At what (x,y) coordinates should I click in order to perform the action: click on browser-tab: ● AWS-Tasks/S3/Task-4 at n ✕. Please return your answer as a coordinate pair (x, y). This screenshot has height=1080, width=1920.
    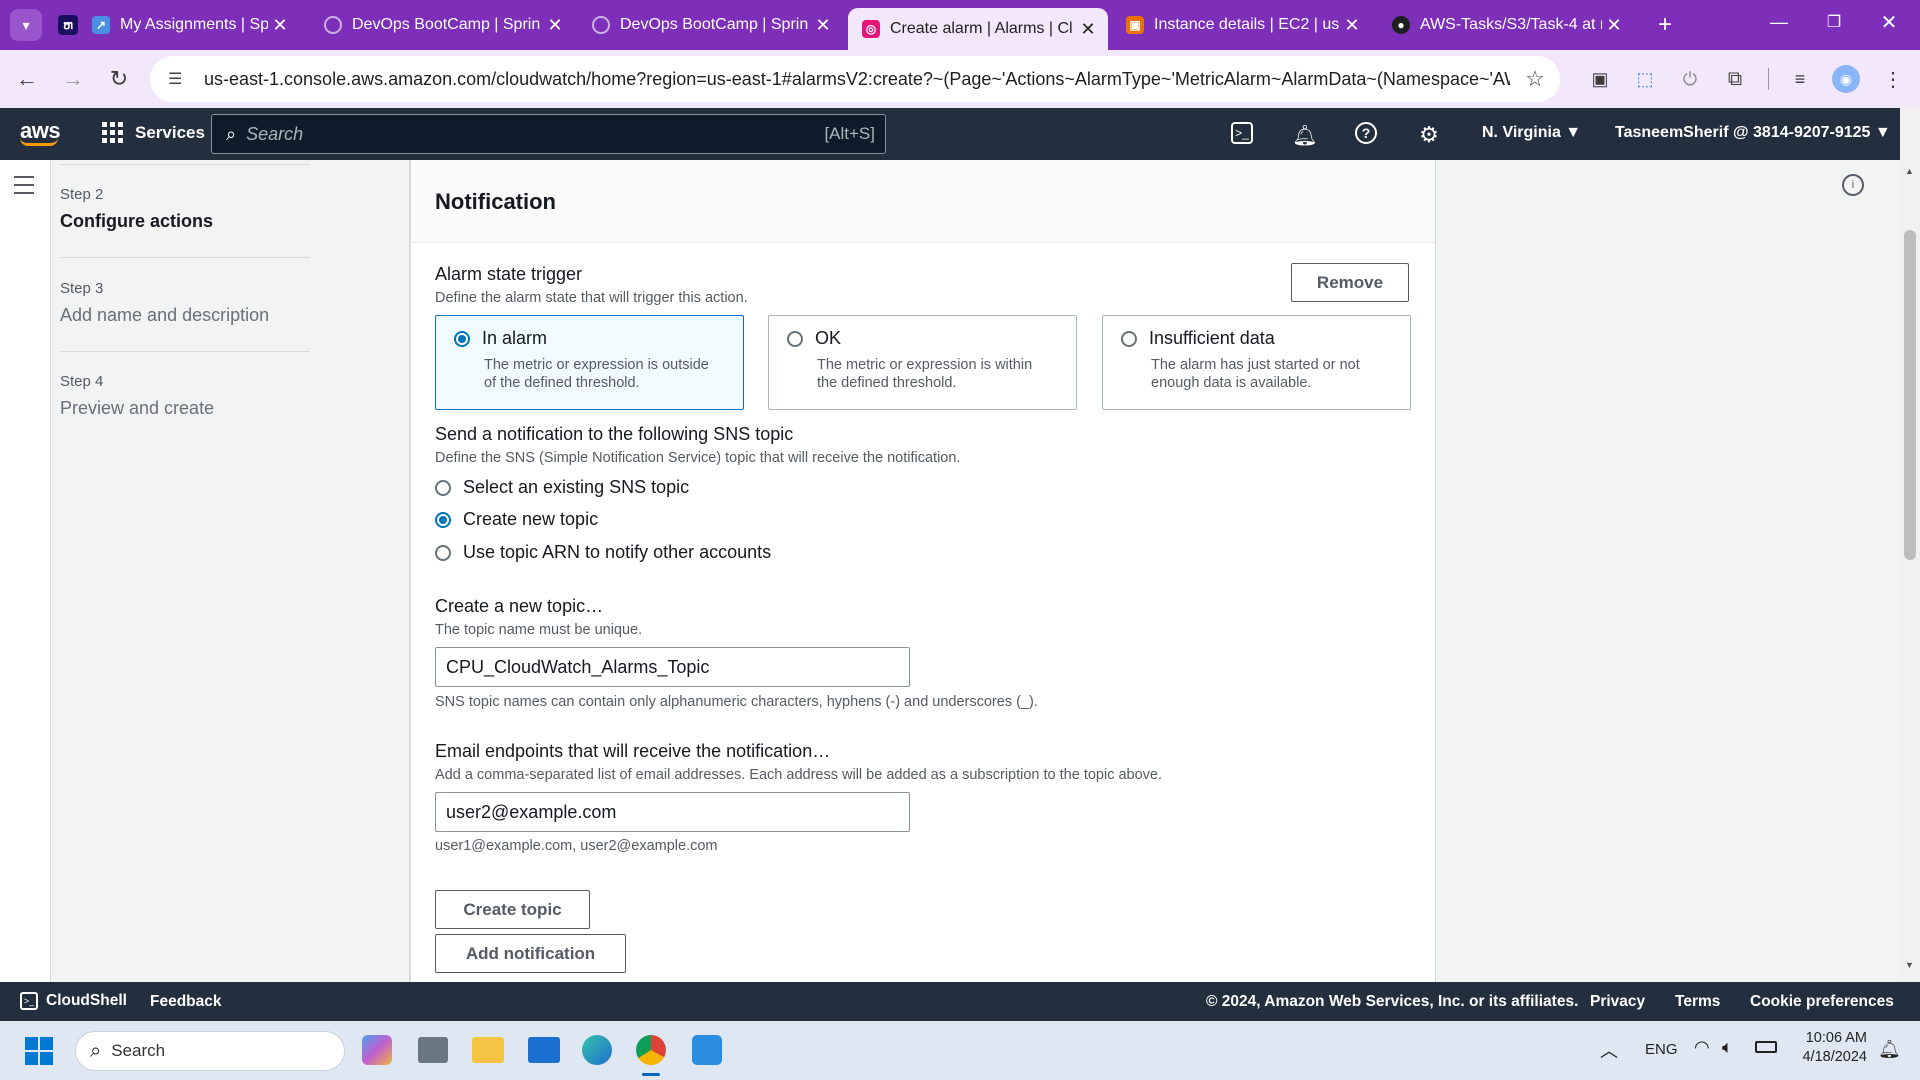
    Looking at the image, I should click on (1506, 25).